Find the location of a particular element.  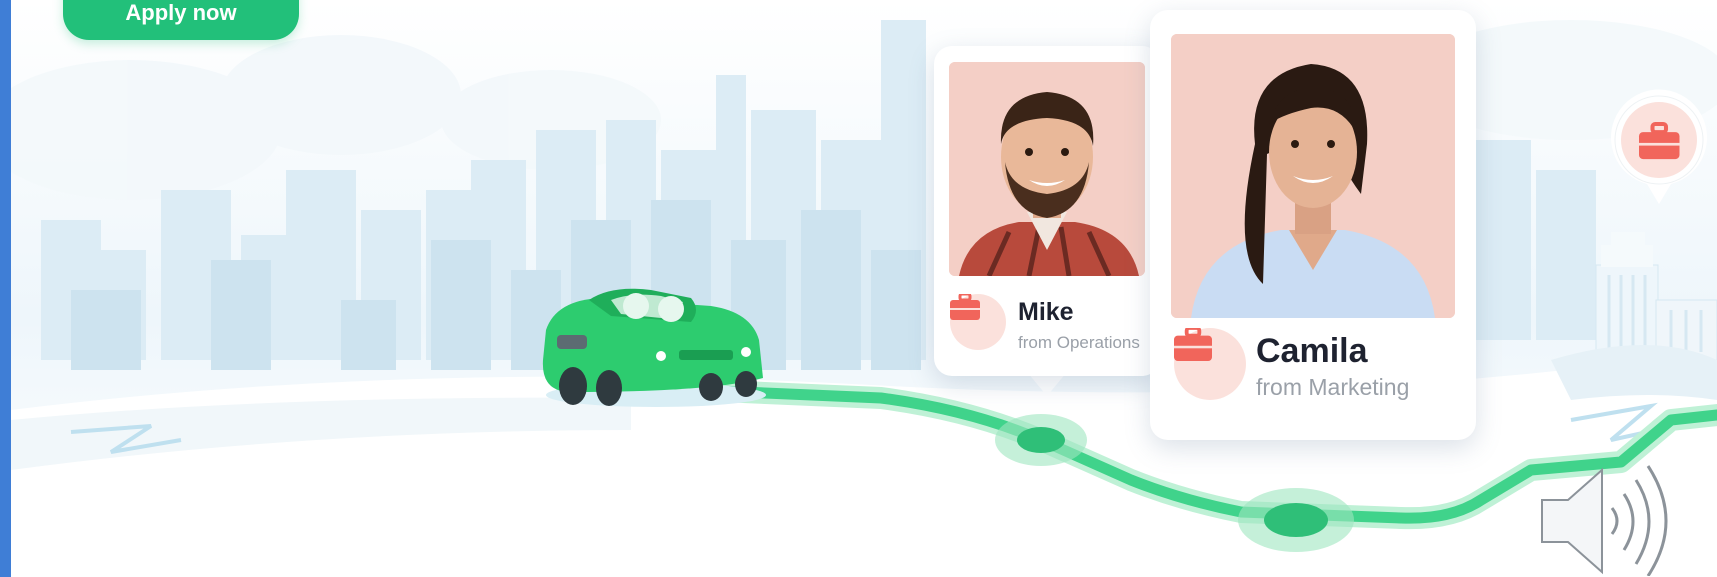

profile-department: from Operations is located at coordinates (1079, 342).